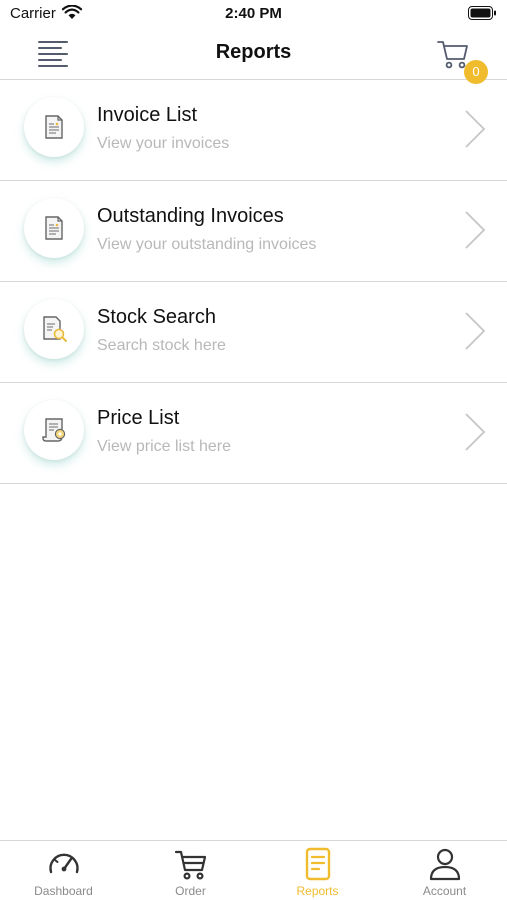 The height and width of the screenshot is (900, 507). Describe the element at coordinates (207, 244) in the screenshot. I see `report-item-subtitle: View your outstanding invoices` at that location.